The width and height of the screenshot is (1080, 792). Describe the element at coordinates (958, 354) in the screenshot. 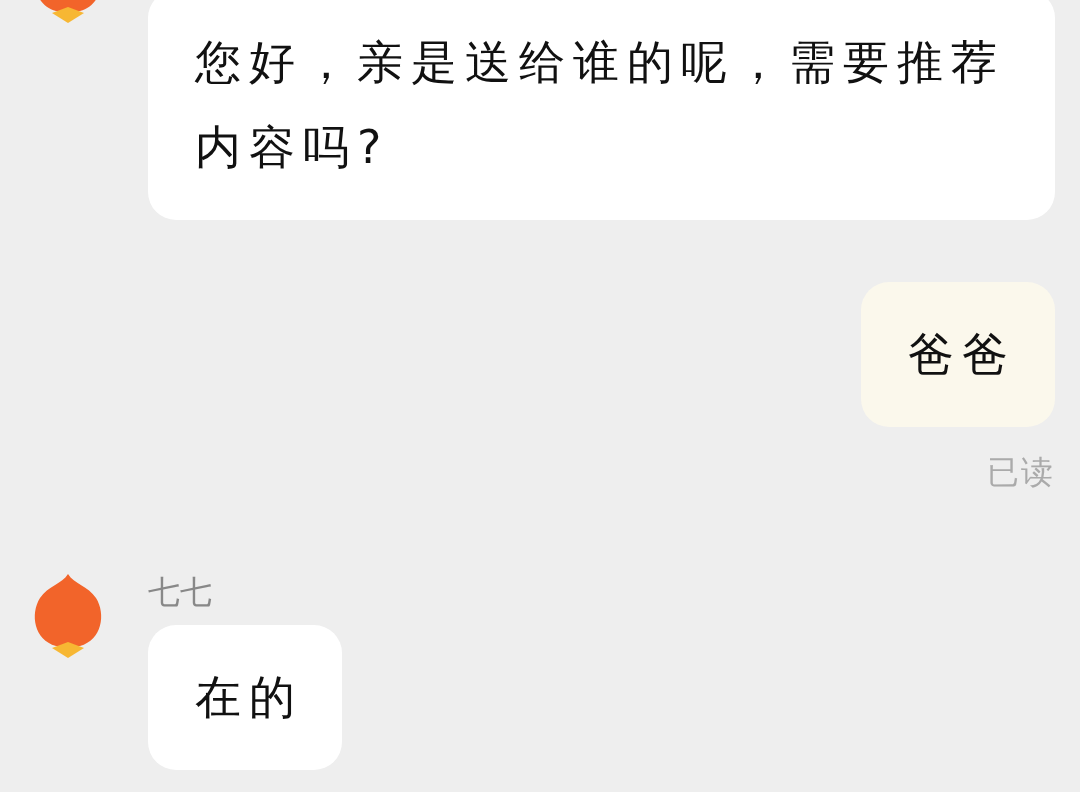

I see `message-bubble: 爸爸` at that location.